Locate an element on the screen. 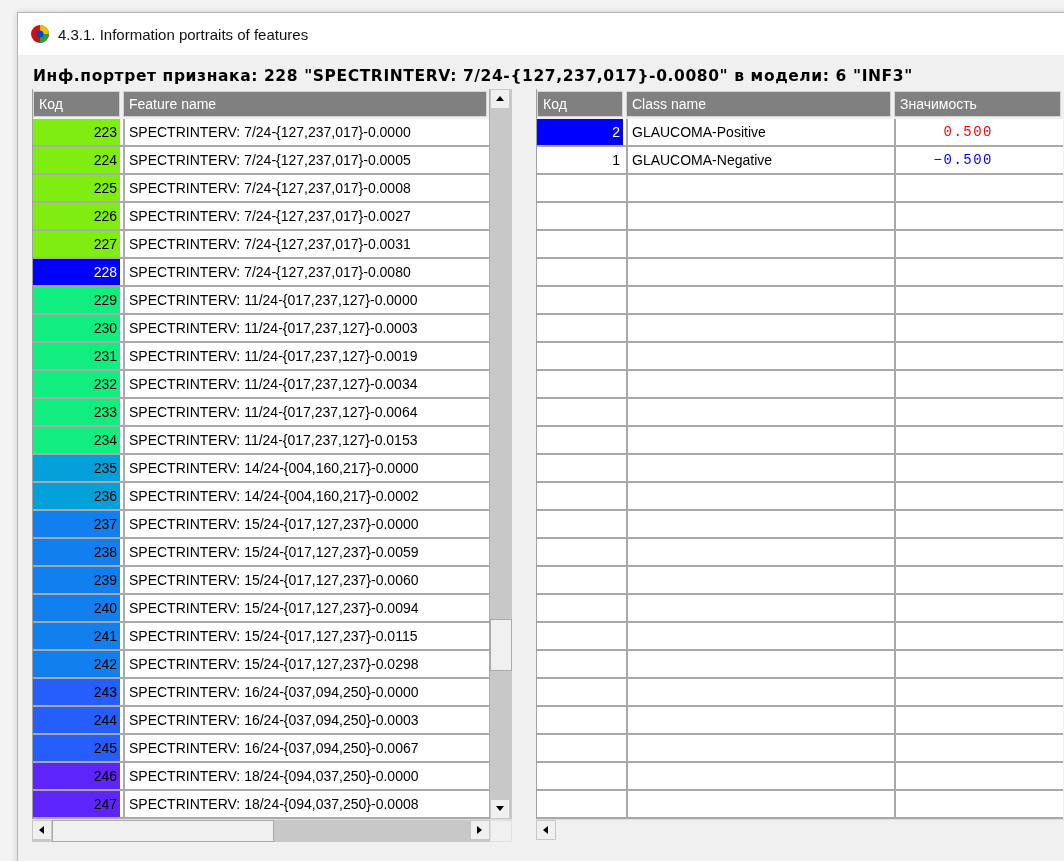 This screenshot has height=861, width=1064. feature-name-cell: SPECTRINTERV: 15/24-{017,127,237}-0.0059 is located at coordinates (305, 552).